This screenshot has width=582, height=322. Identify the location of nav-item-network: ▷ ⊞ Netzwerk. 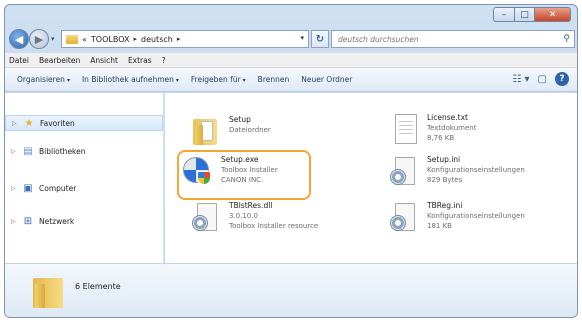
(84, 221).